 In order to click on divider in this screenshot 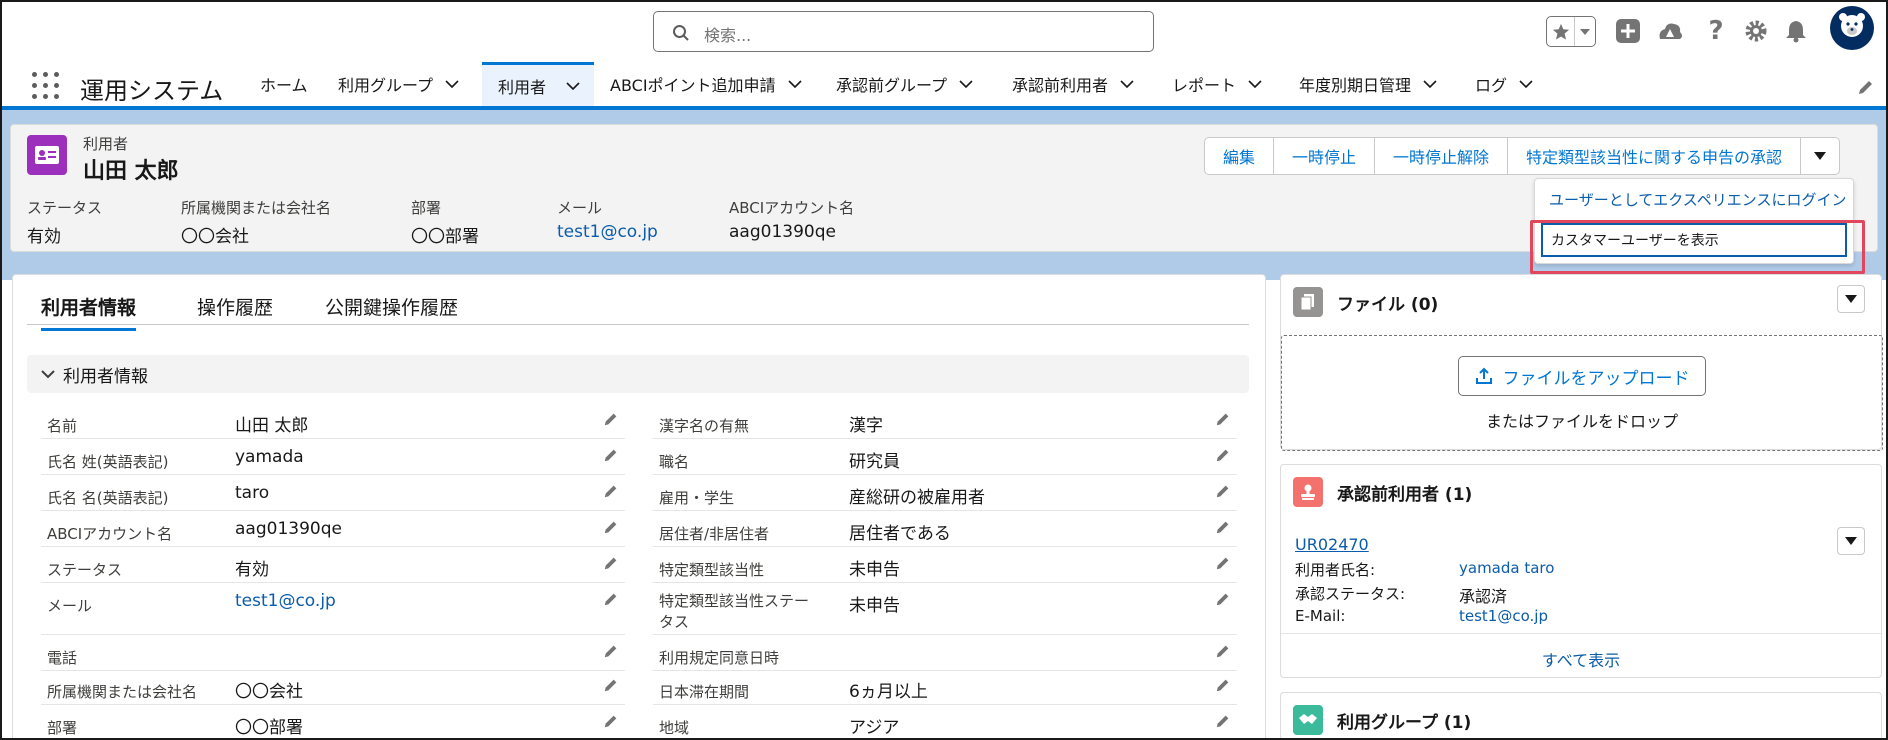, I will do `click(1581, 633)`.